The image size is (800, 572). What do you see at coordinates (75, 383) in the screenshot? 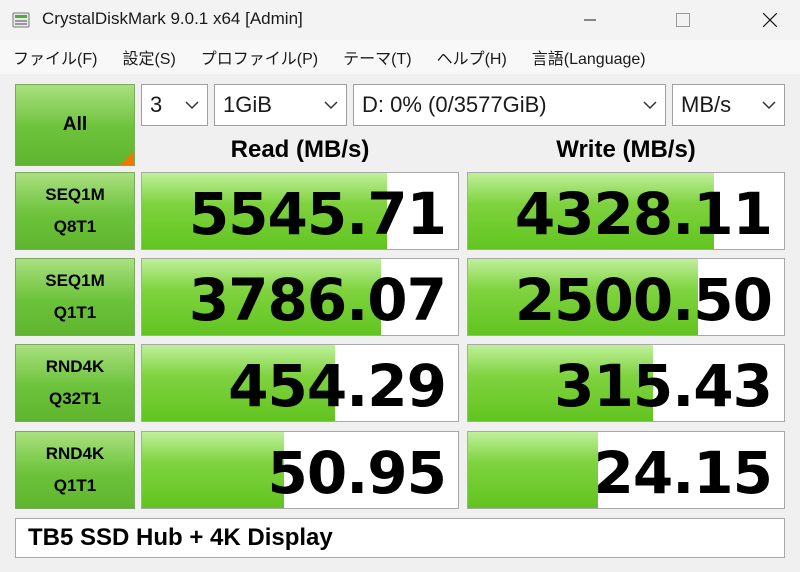
I see `test-button-3: RND4K Q32T1` at bounding box center [75, 383].